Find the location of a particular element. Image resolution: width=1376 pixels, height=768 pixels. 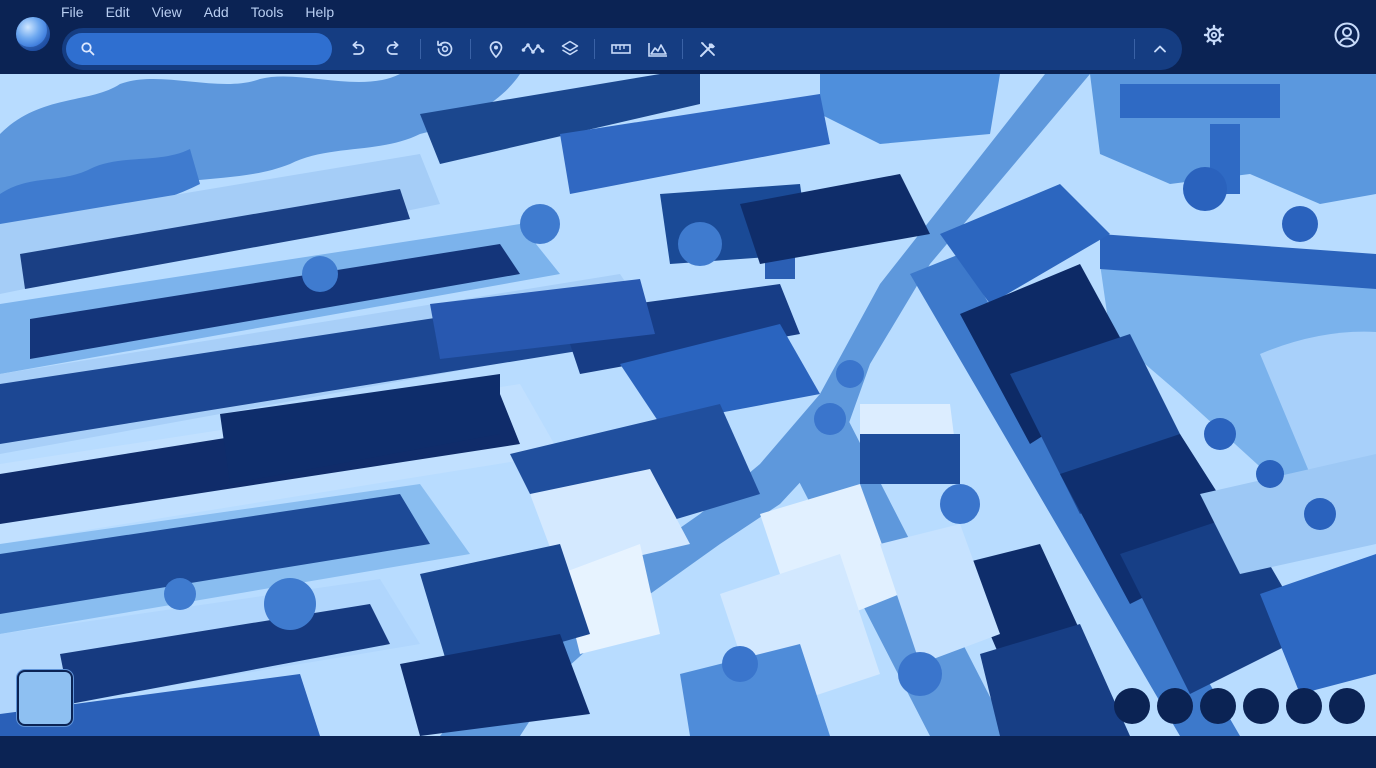

undo-icon is located at coordinates (358, 48).